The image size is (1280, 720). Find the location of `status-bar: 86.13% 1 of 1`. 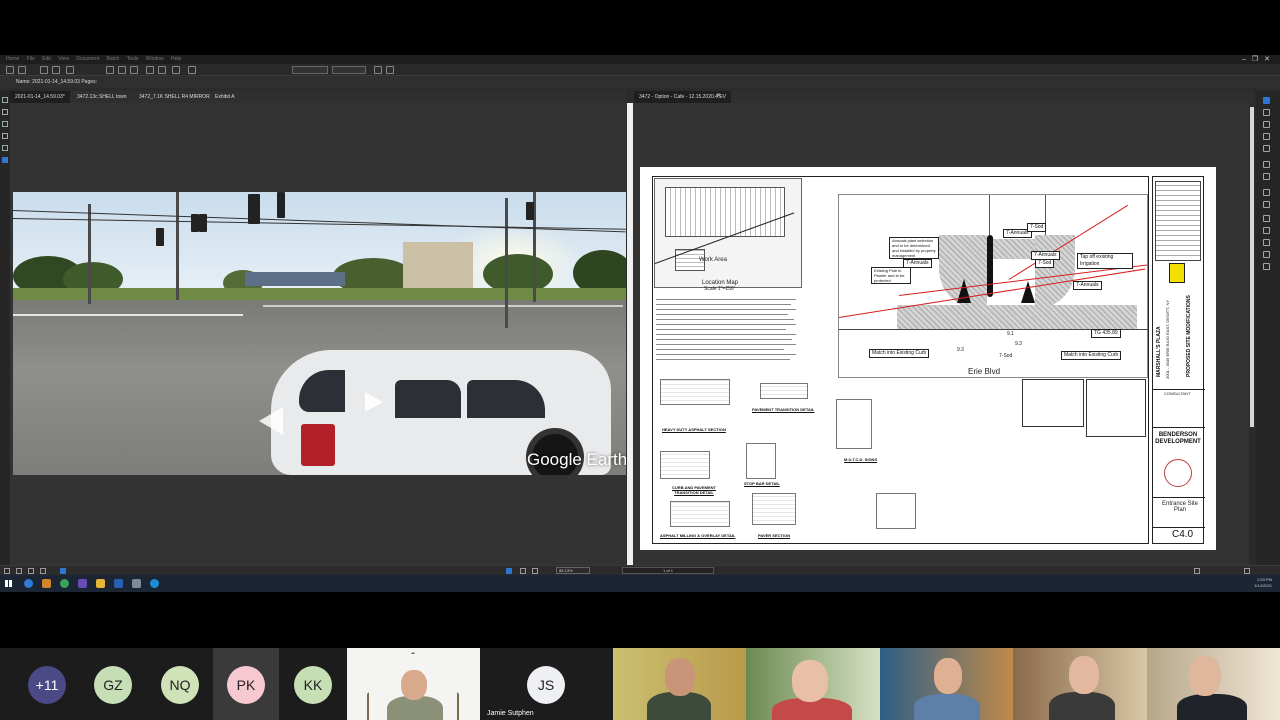

status-bar: 86.13% 1 of 1 is located at coordinates (640, 570).